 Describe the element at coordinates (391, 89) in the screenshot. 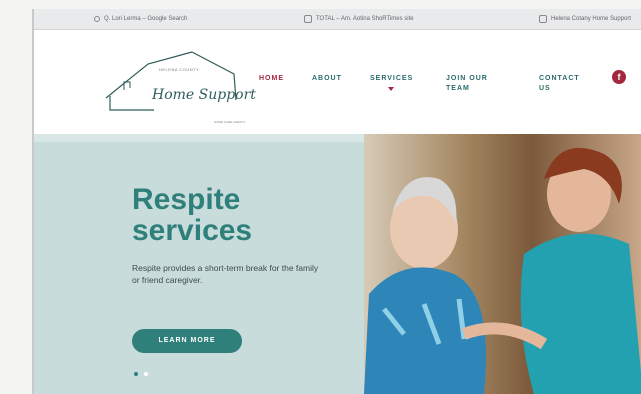

I see `caret-down-icon` at that location.